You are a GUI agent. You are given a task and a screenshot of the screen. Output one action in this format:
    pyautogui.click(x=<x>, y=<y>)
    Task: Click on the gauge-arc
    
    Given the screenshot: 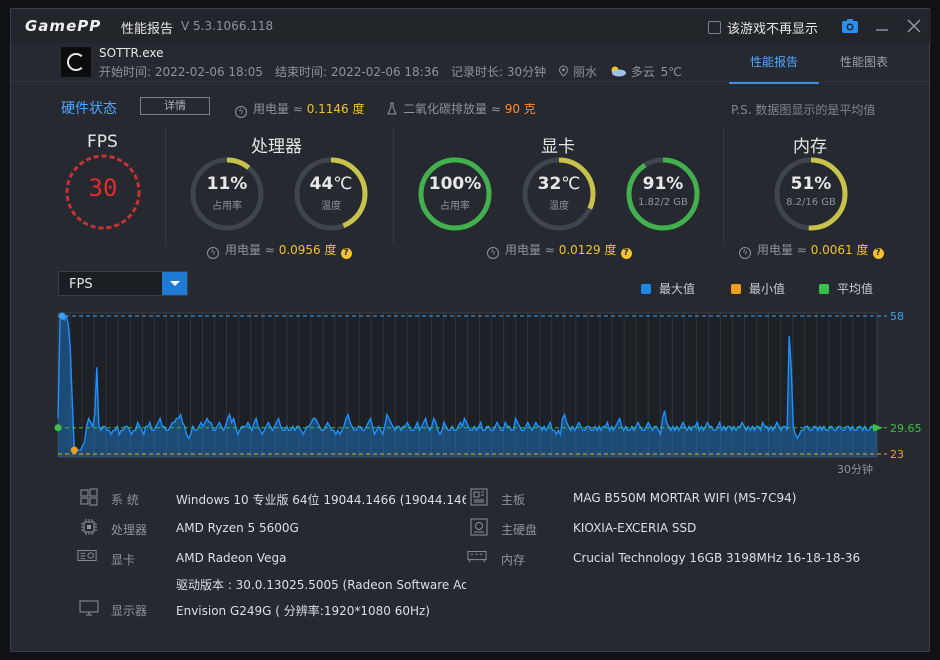 What is the action you would take?
    pyautogui.click(x=455, y=194)
    